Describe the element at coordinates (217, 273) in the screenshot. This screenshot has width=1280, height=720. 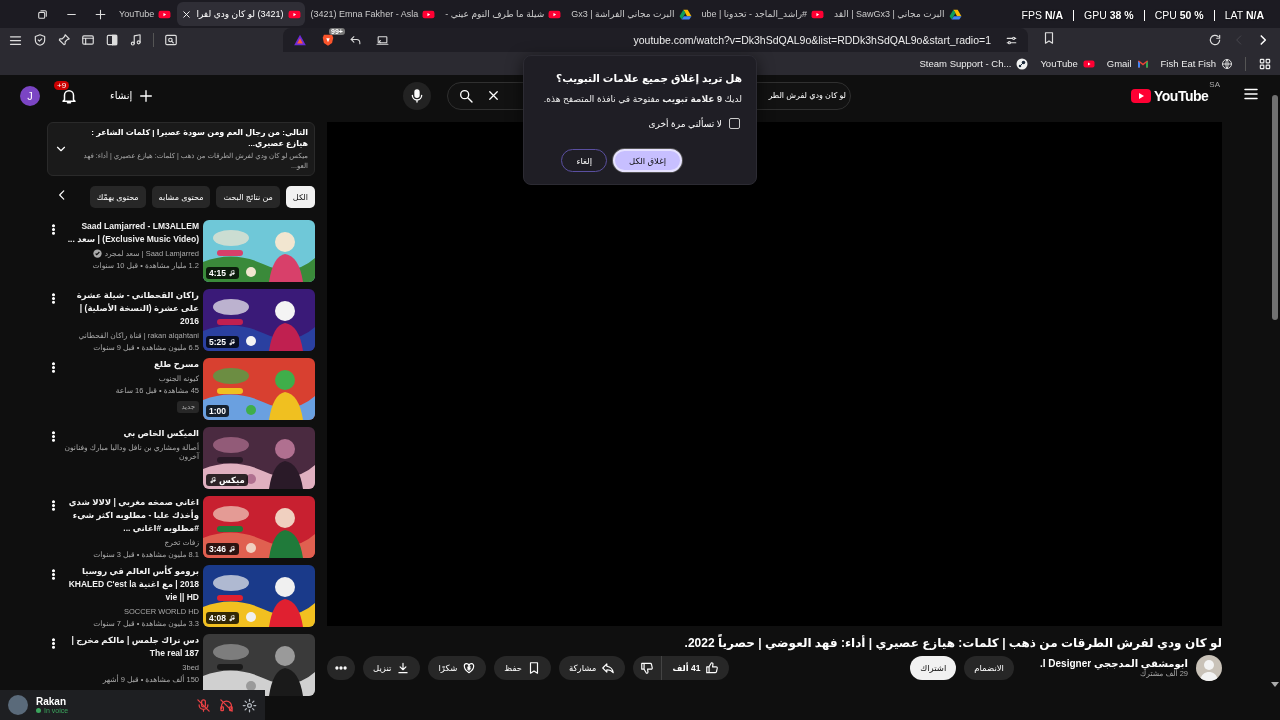
I see `duration-label: 4:15` at that location.